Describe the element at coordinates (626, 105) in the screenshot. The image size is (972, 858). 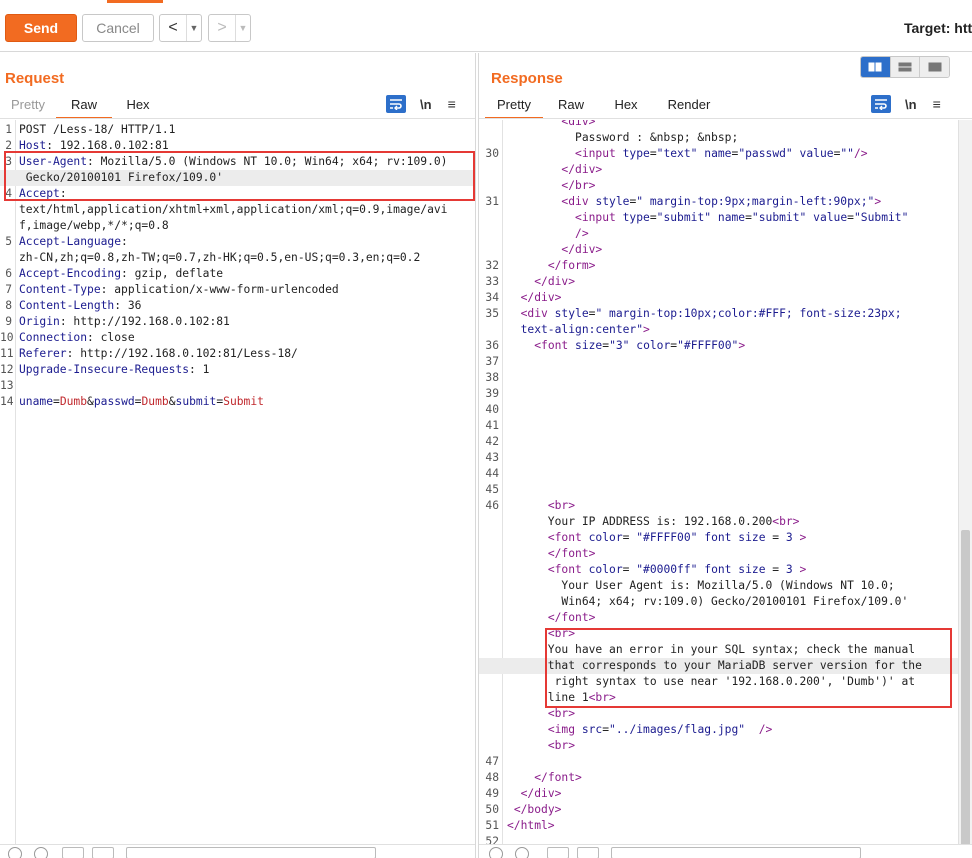
I see `response-tab-hex: Hex` at that location.